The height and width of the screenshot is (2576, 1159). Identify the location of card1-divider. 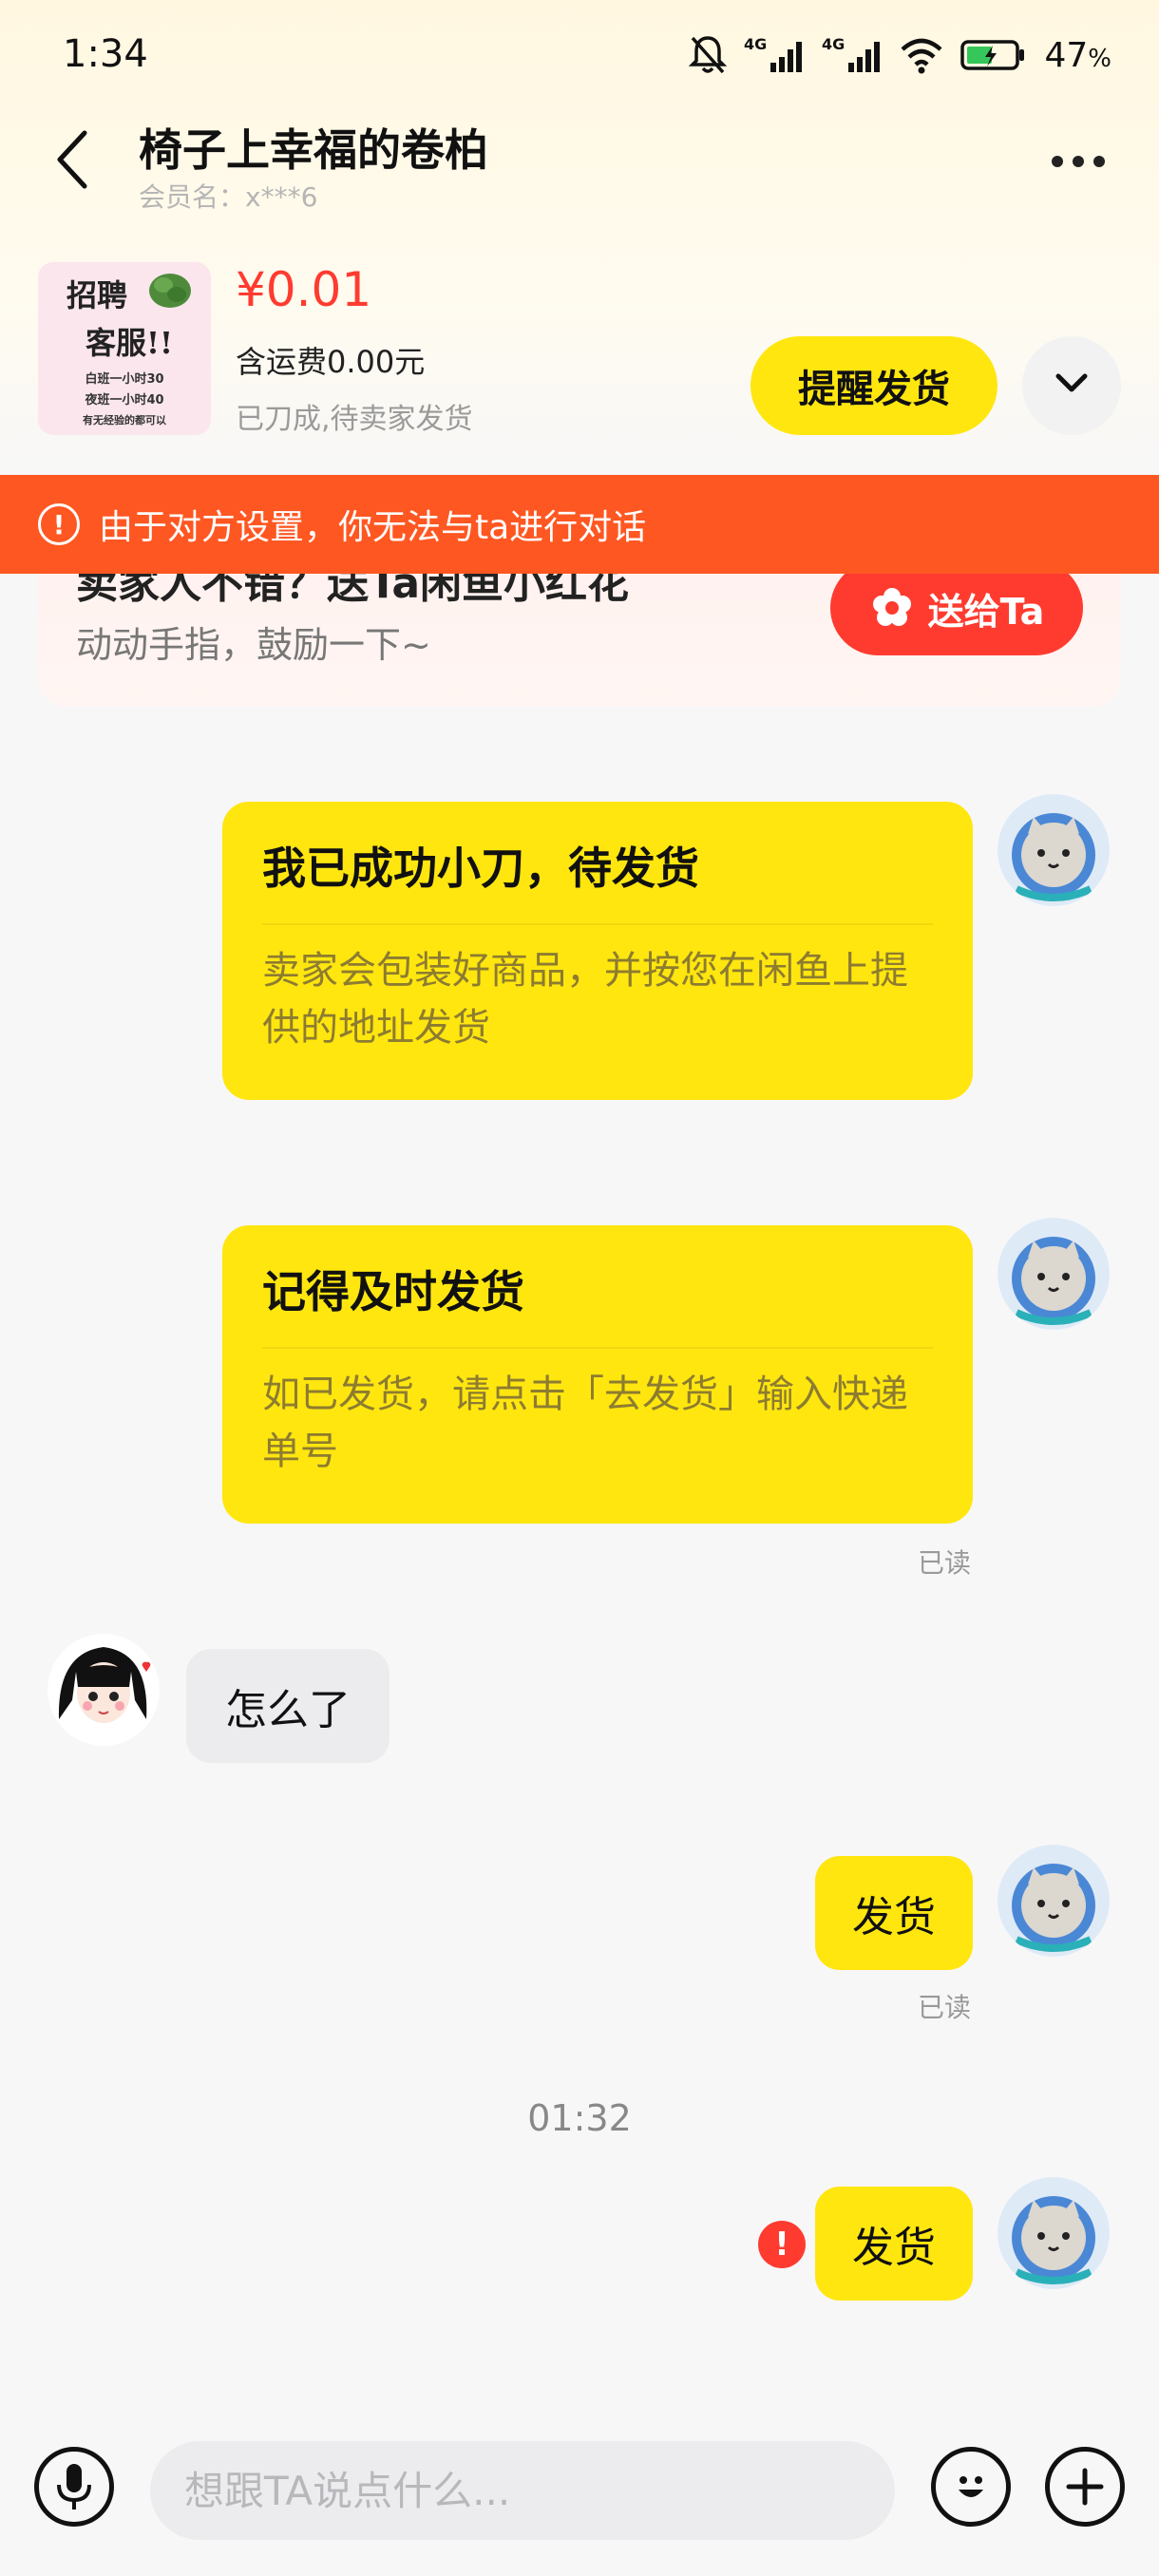
(597, 924).